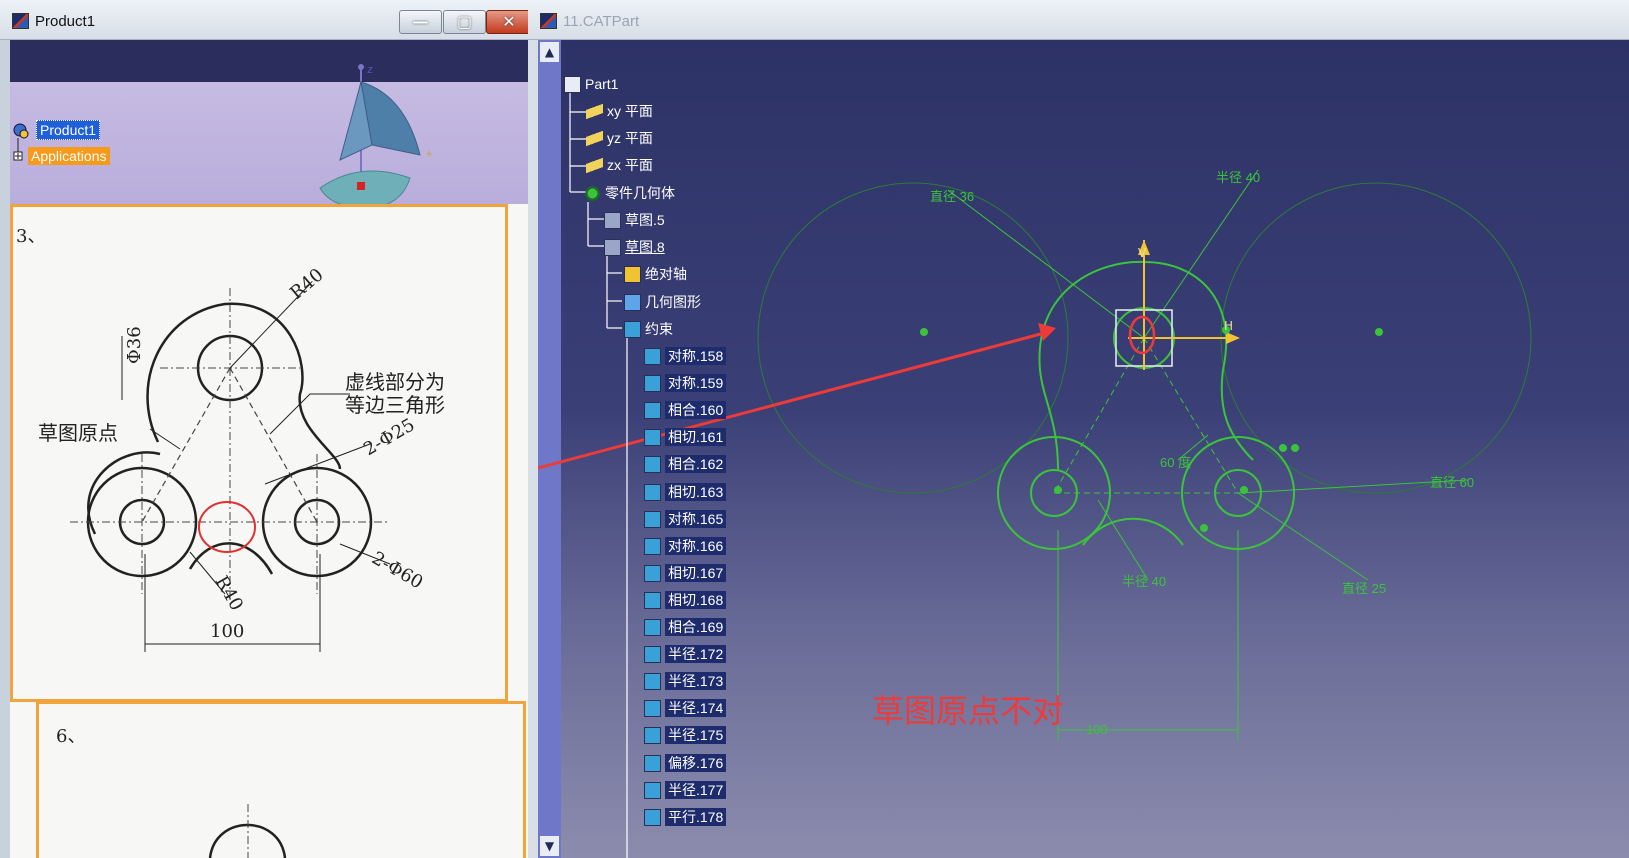 This screenshot has width=1629, height=858. What do you see at coordinates (592, 193) in the screenshot?
I see `body-icon` at bounding box center [592, 193].